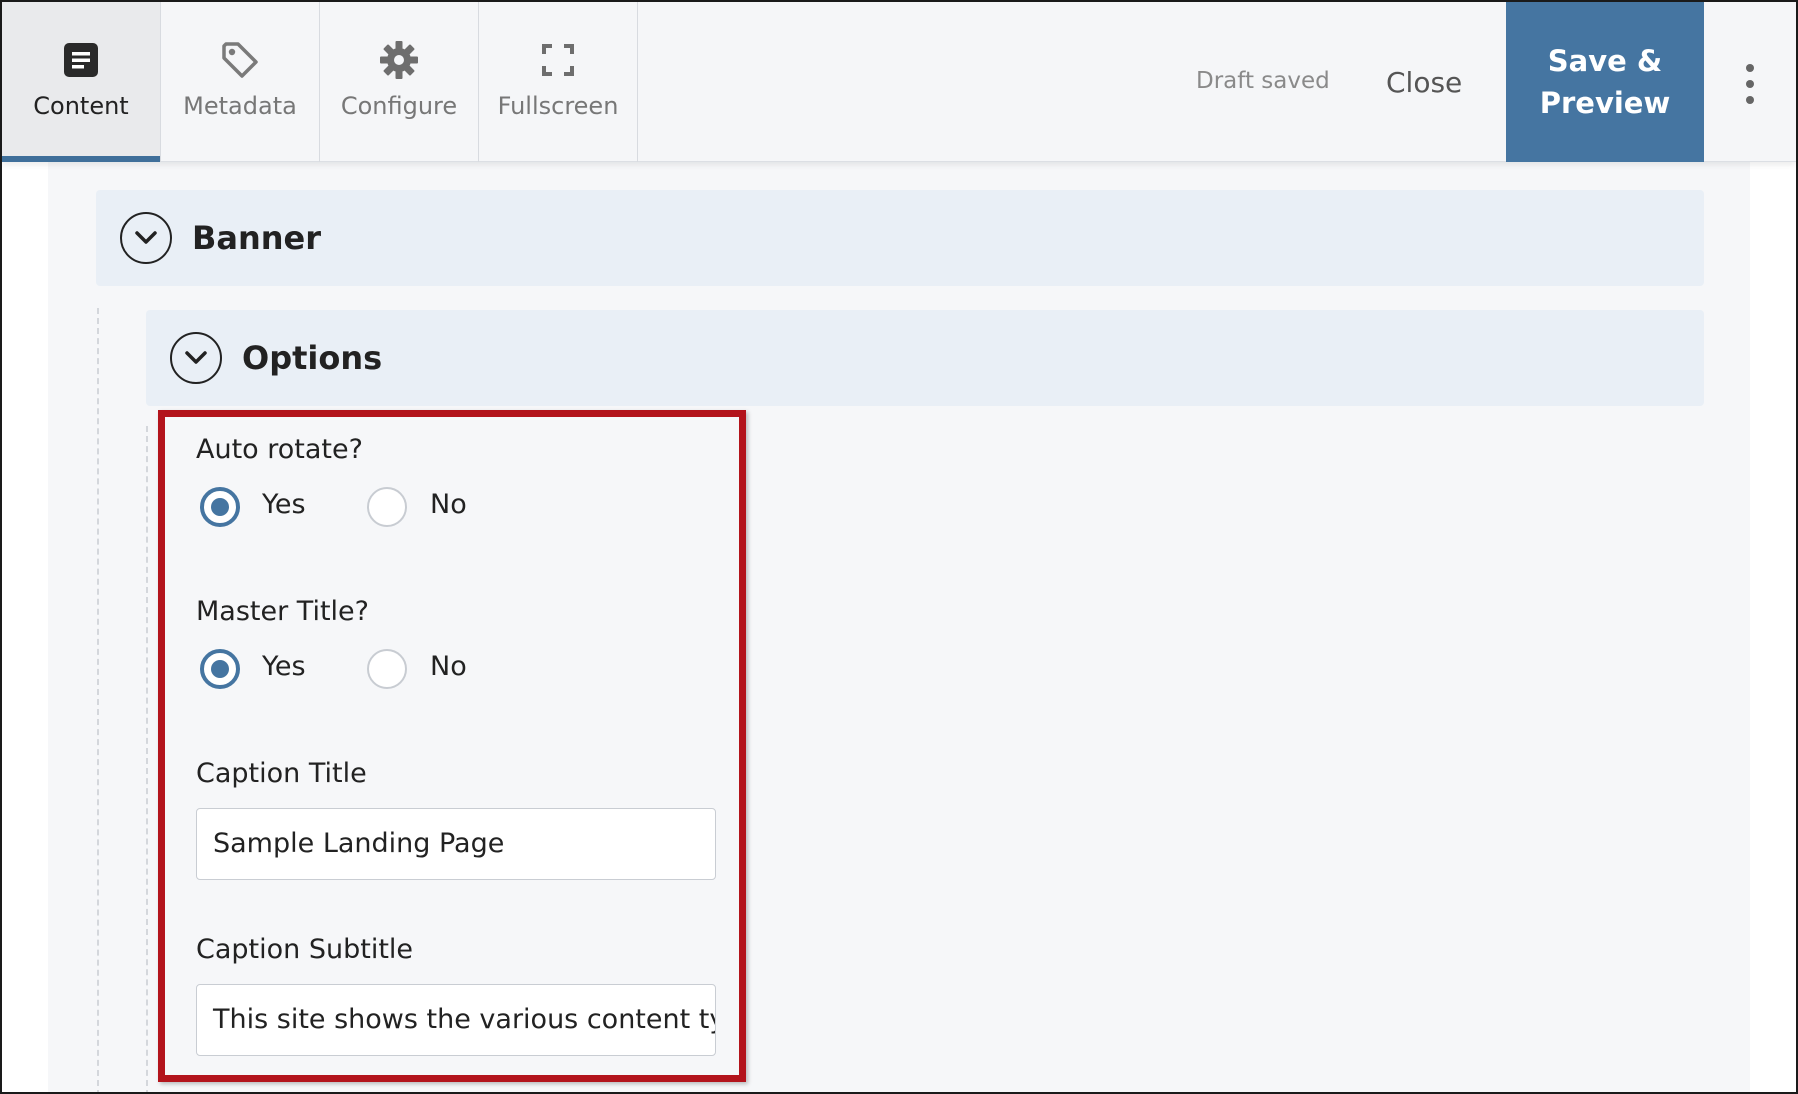 The width and height of the screenshot is (1798, 1094). Describe the element at coordinates (399, 60) in the screenshot. I see `gear-icon` at that location.